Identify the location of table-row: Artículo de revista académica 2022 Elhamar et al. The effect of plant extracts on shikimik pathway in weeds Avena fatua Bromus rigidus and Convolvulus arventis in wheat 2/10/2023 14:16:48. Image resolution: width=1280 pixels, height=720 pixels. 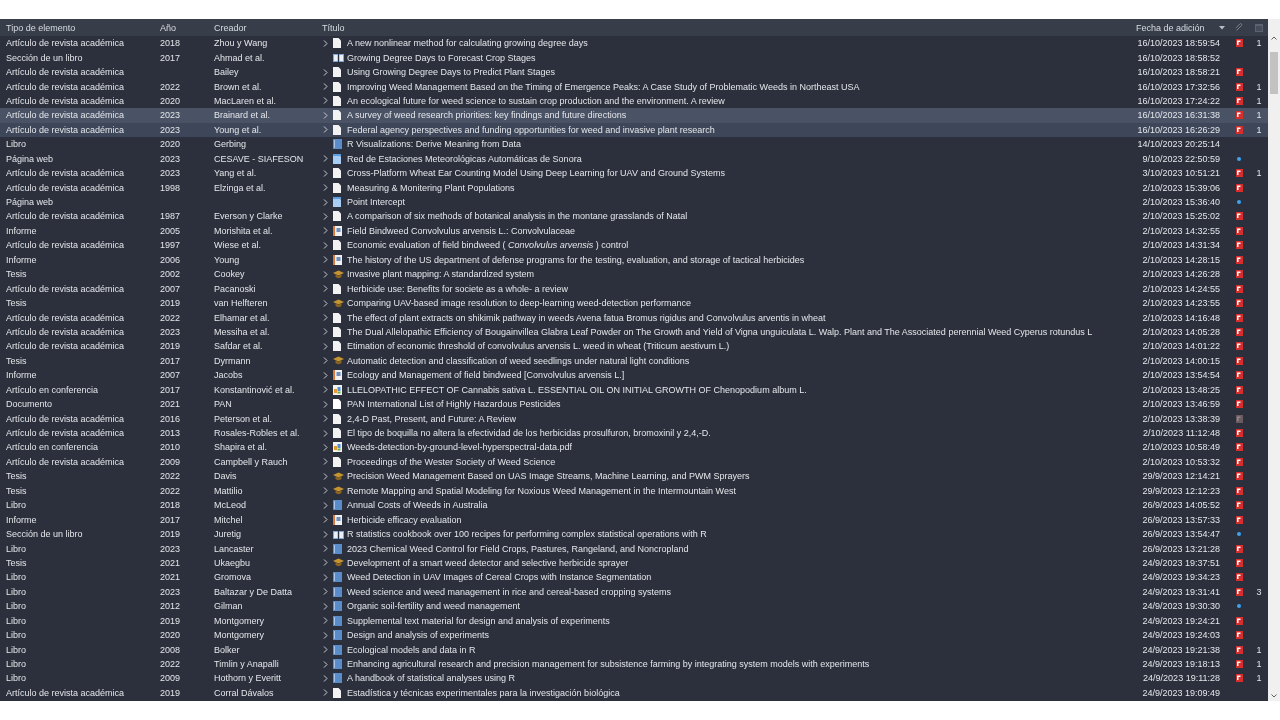
(634, 317).